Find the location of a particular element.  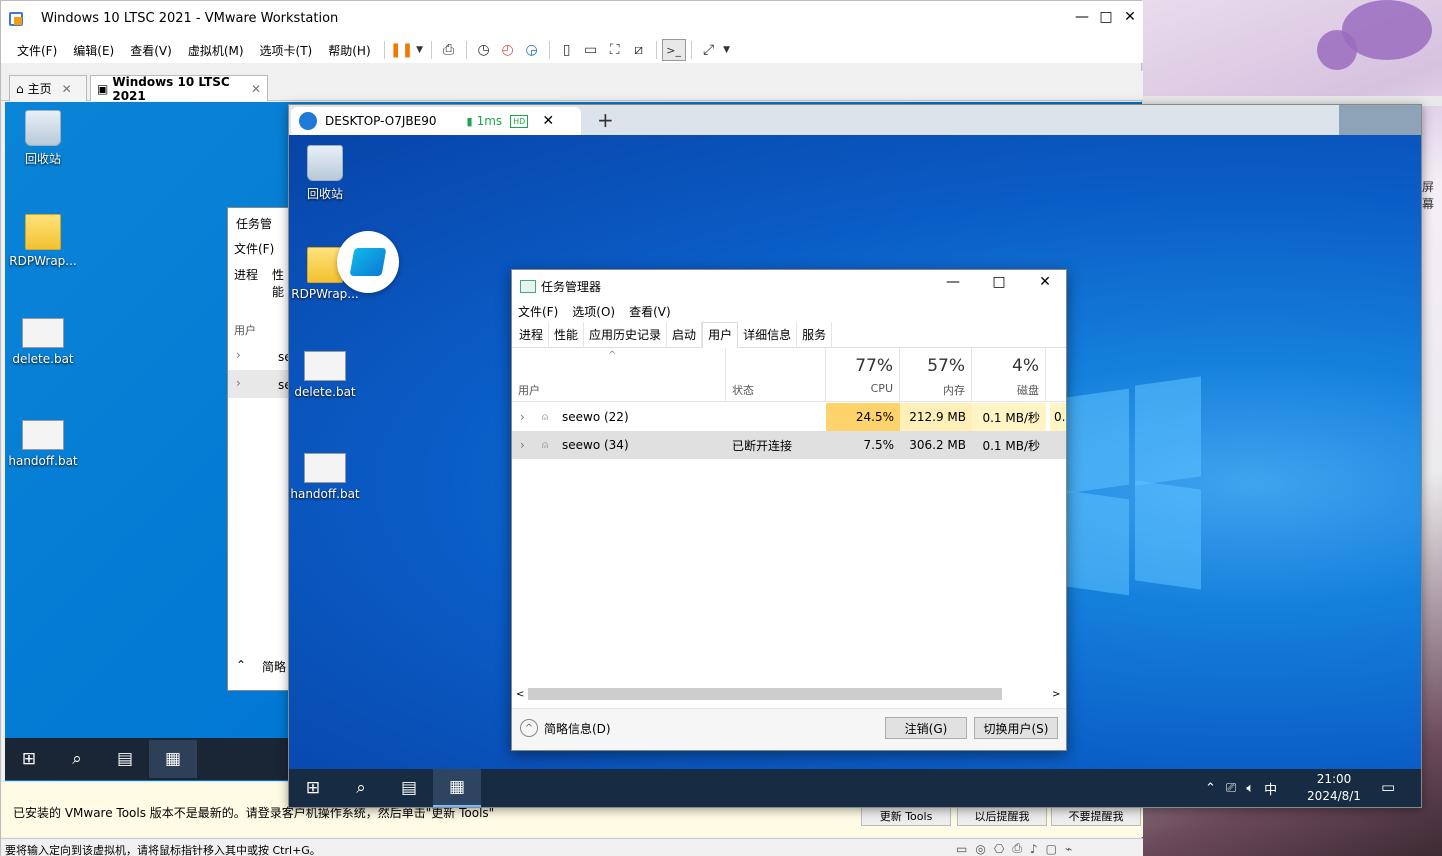

send-keys-icon: ⎙ is located at coordinates (449, 50).